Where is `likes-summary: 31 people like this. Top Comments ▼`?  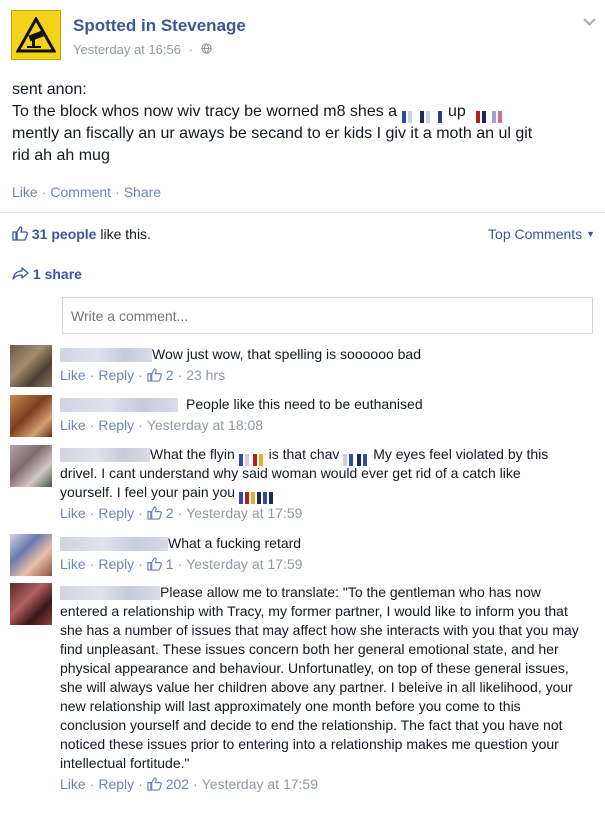
likes-summary: 31 people like this. Top Comments ▼ is located at coordinates (303, 235).